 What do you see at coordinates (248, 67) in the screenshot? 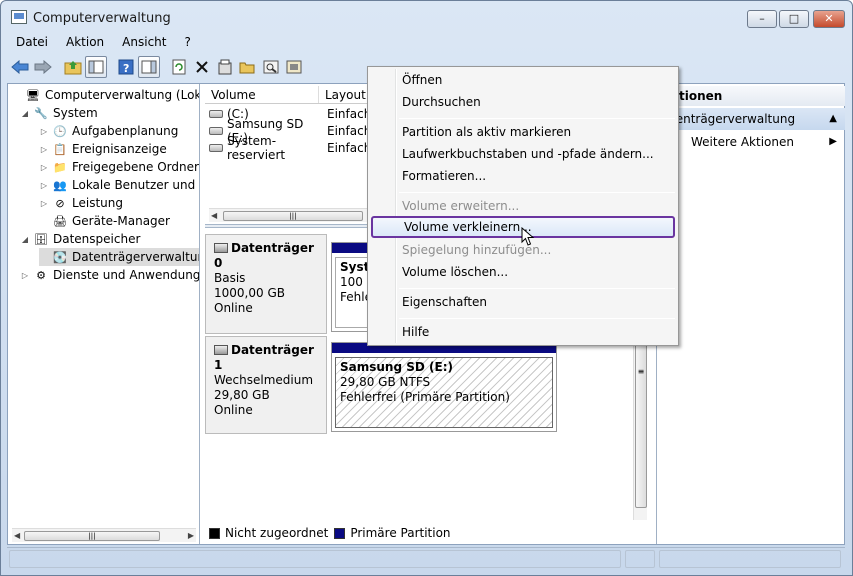
I see `open-folder-icon` at bounding box center [248, 67].